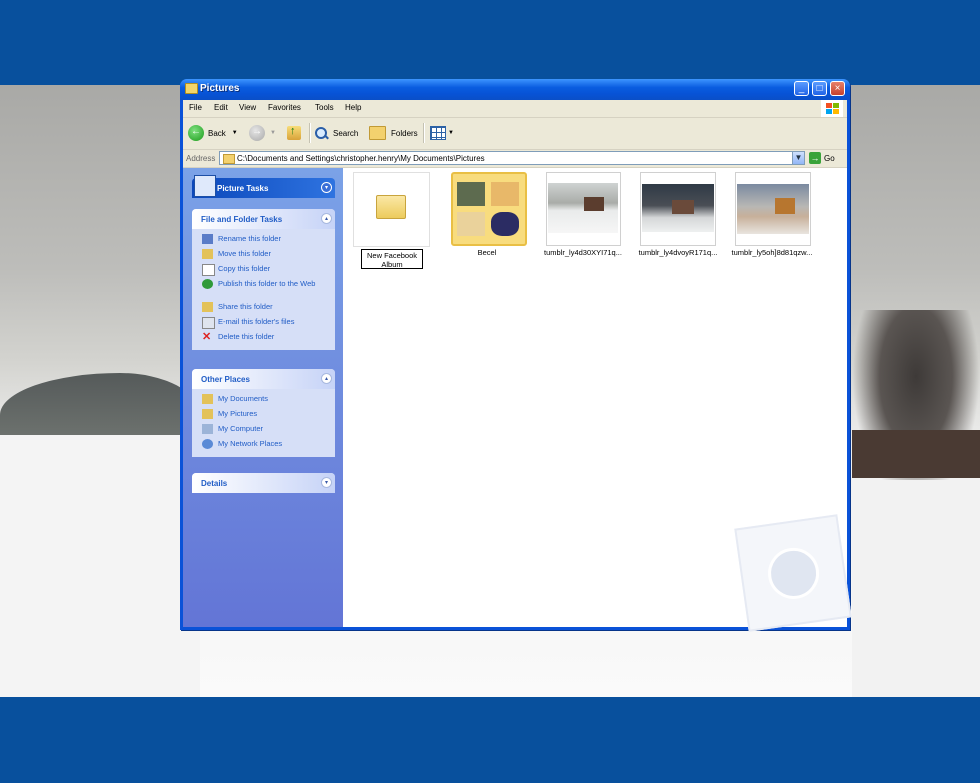 Image resolution: width=980 pixels, height=783 pixels. What do you see at coordinates (326, 482) in the screenshot?
I see `expand-chevron-icon: ▾` at bounding box center [326, 482].